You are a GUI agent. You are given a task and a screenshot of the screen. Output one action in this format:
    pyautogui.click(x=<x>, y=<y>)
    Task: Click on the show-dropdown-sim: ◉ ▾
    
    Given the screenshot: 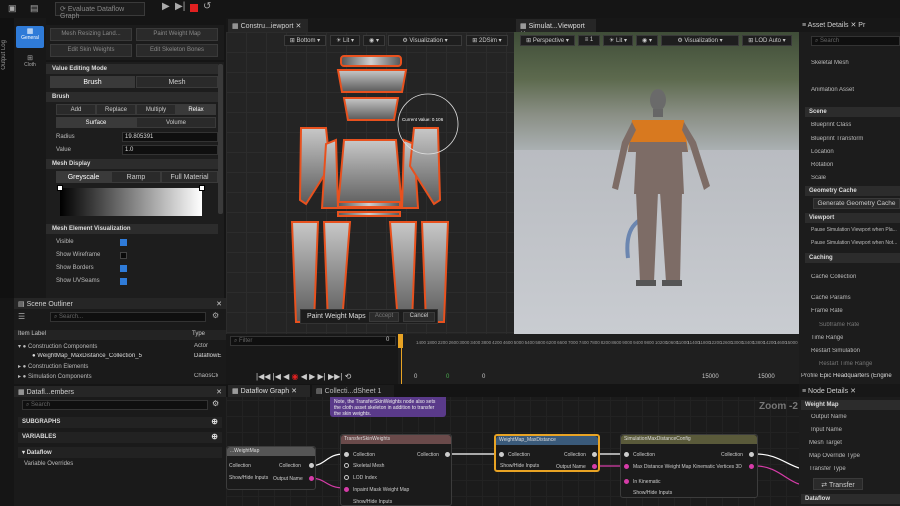 What is the action you would take?
    pyautogui.click(x=647, y=40)
    